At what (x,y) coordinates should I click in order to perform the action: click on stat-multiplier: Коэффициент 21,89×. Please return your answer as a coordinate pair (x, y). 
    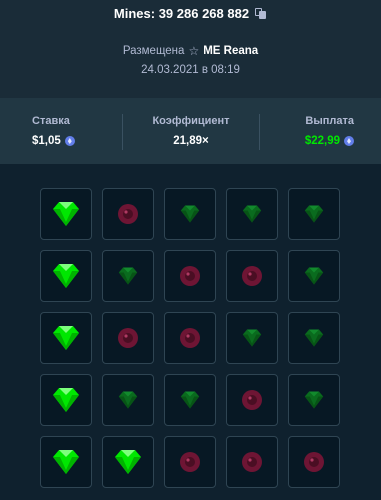
    Looking at the image, I should click on (191, 131).